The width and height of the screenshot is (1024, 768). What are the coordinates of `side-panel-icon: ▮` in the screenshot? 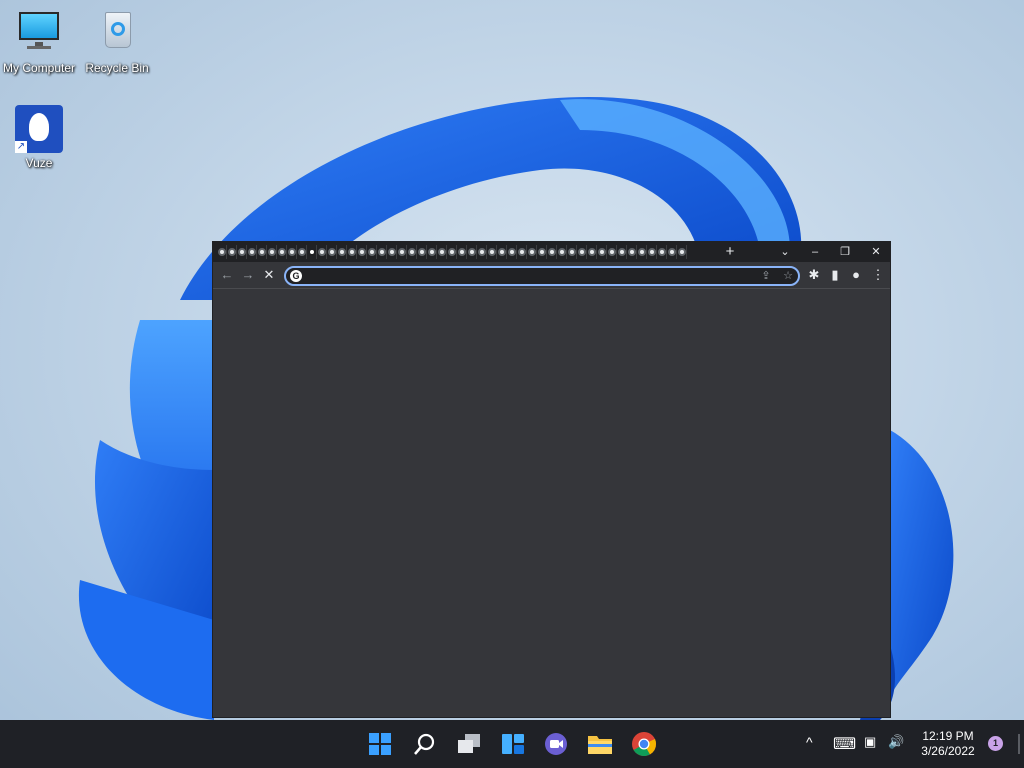 It's located at (835, 275).